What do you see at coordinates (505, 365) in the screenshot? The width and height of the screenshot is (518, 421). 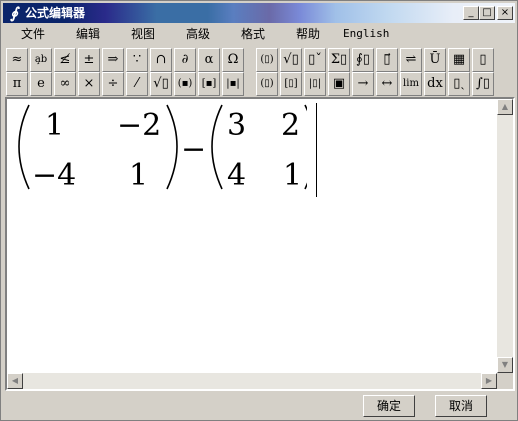 I see `scroll-down-button: ▼` at bounding box center [505, 365].